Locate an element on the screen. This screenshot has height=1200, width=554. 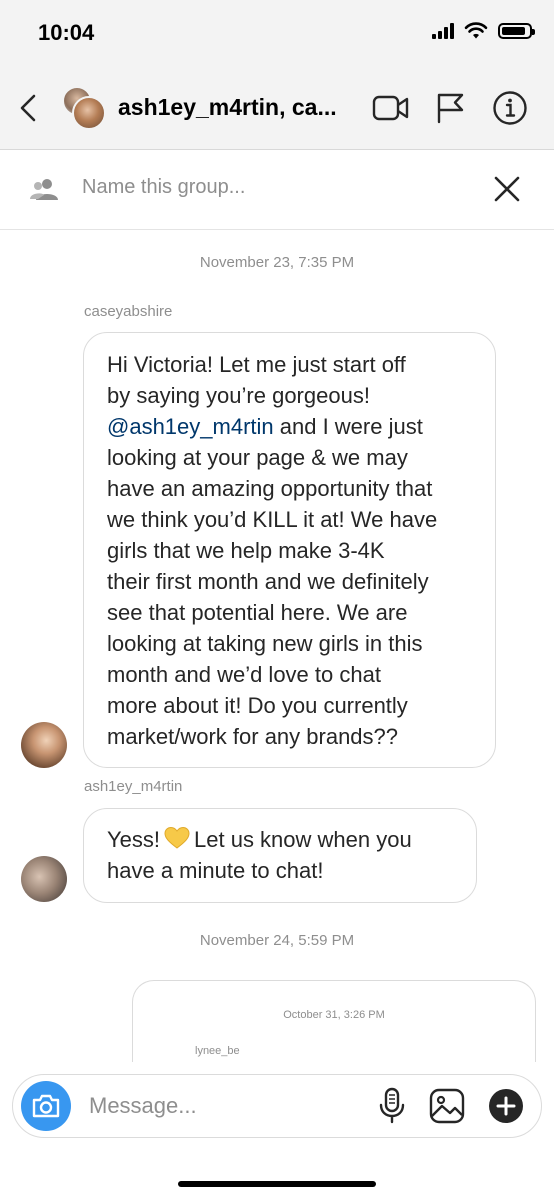
status-icons is located at coordinates (483, 31).